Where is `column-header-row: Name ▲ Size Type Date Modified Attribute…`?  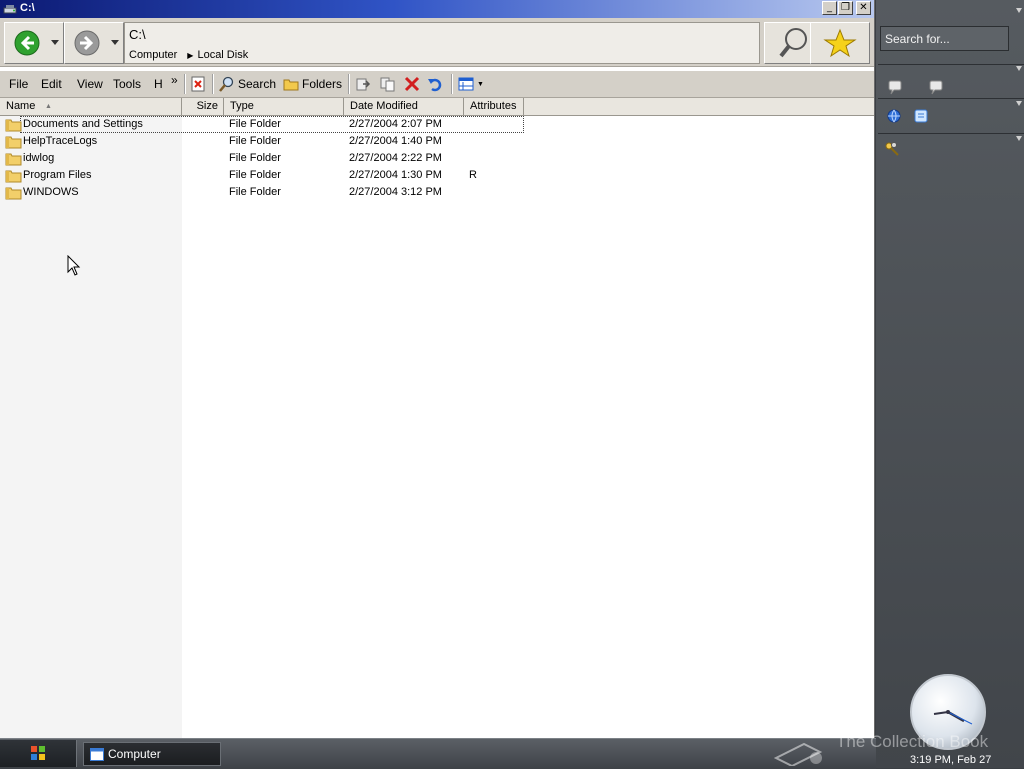
column-header-row: Name ▲ Size Type Date Modified Attribute… is located at coordinates (437, 107).